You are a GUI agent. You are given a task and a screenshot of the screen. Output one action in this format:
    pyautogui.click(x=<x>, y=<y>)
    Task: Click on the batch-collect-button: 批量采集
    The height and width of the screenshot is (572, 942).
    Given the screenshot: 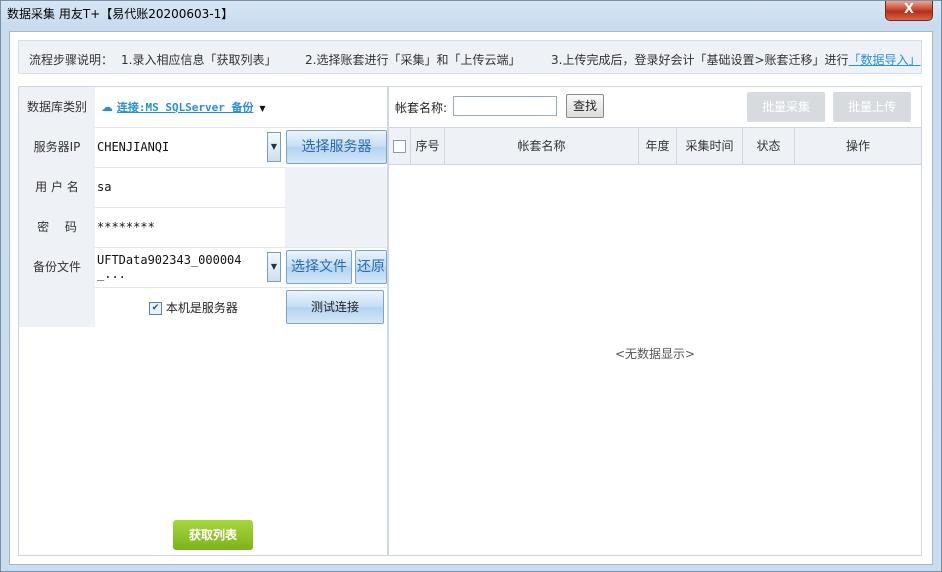 What is the action you would take?
    pyautogui.click(x=786, y=107)
    